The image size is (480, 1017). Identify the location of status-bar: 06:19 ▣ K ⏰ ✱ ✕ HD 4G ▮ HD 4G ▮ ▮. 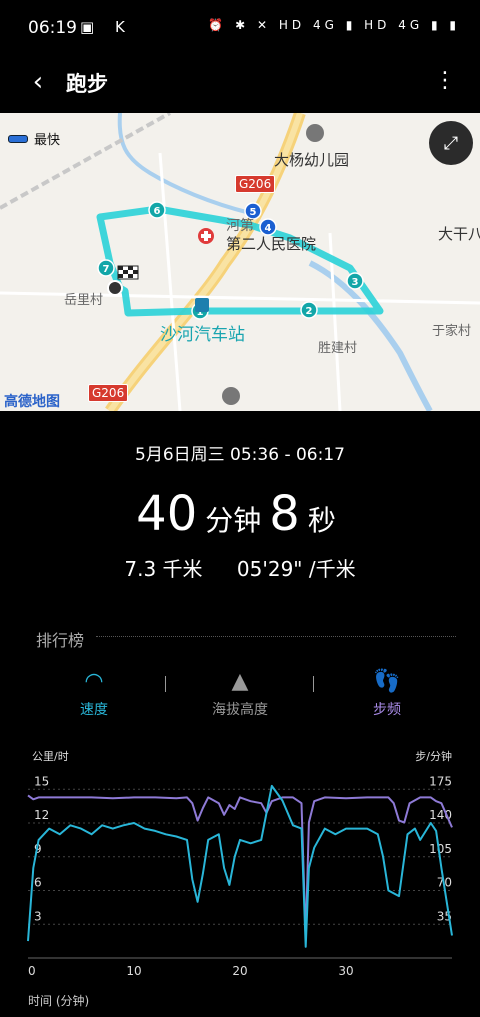
(240, 30).